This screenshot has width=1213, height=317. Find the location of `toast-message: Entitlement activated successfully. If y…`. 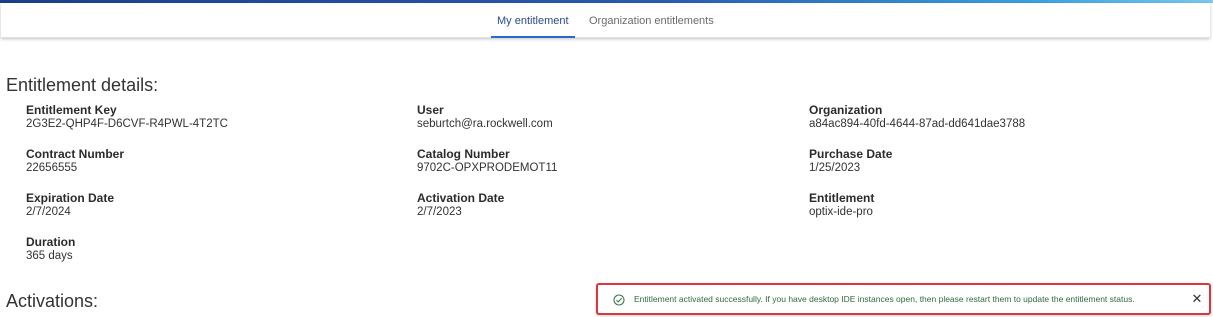

toast-message: Entitlement activated successfully. If y… is located at coordinates (884, 299).